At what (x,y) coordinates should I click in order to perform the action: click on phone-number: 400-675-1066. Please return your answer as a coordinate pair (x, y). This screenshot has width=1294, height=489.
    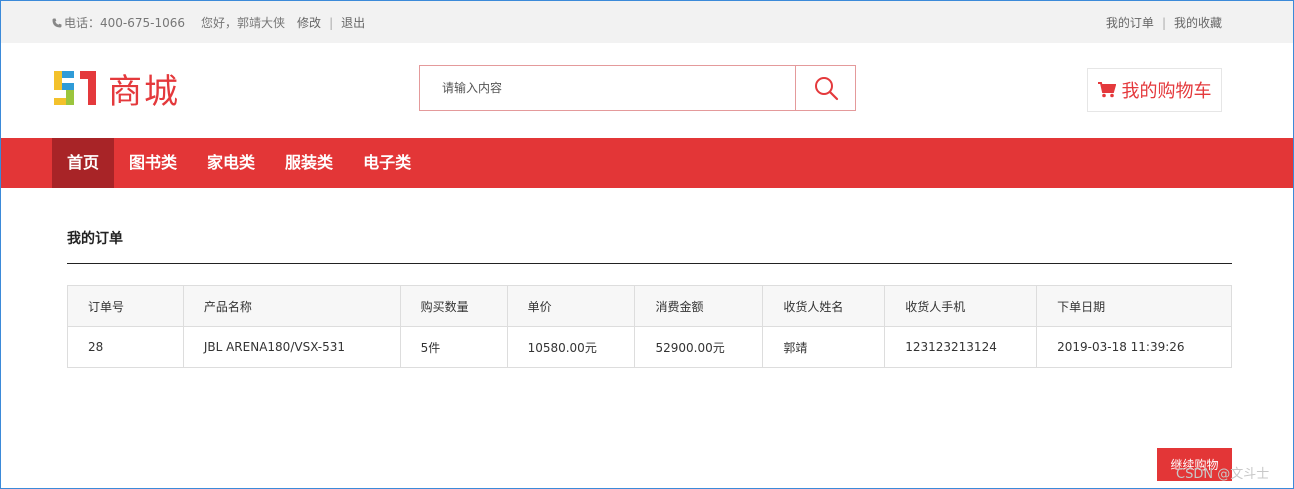
    Looking at the image, I should click on (143, 22).